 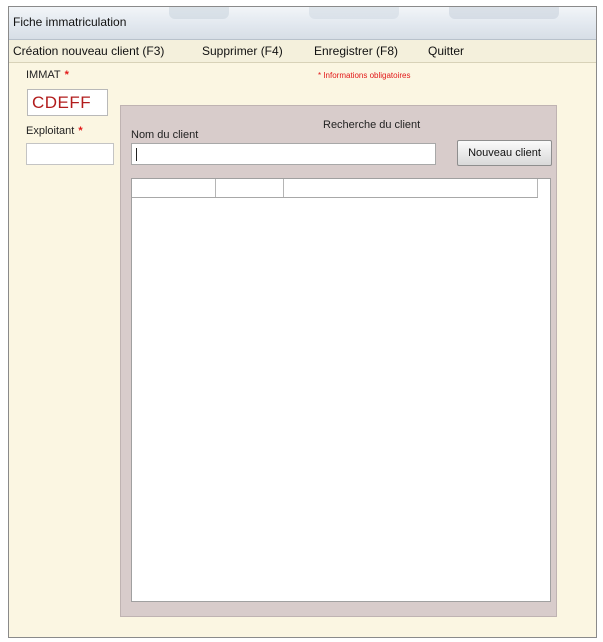 What do you see at coordinates (302, 23) in the screenshot?
I see `title-bar: Fiche immatriculation` at bounding box center [302, 23].